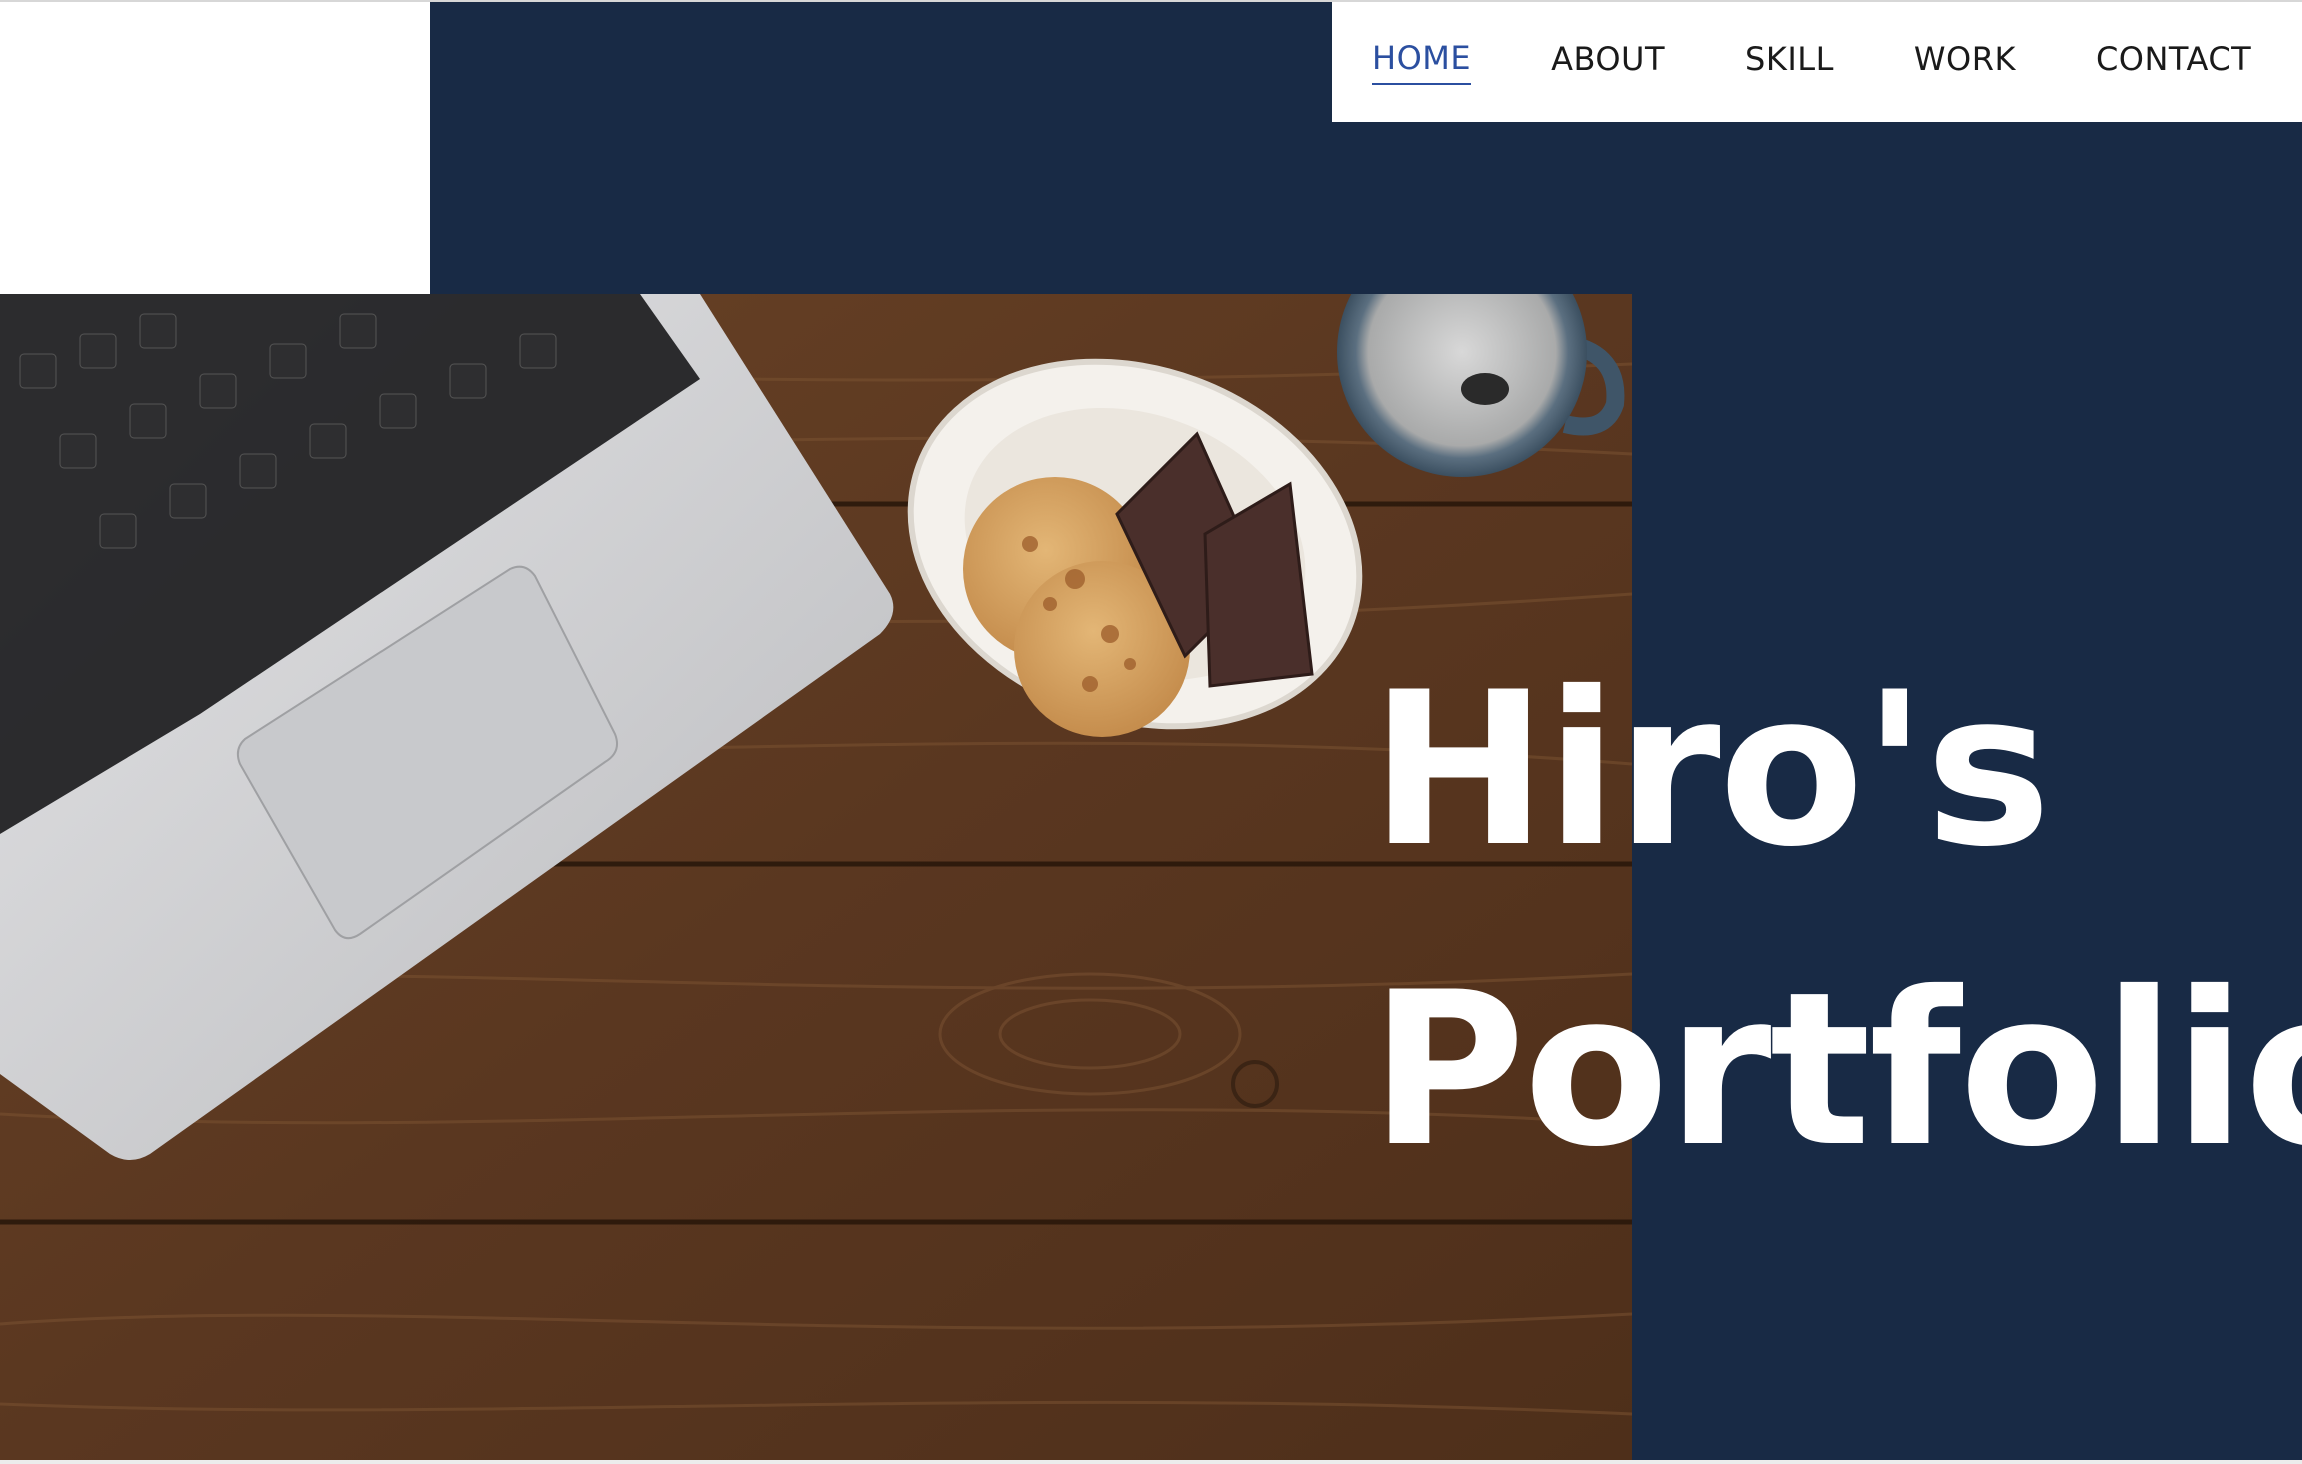 The height and width of the screenshot is (1464, 2302). Describe the element at coordinates (1710, 769) in the screenshot. I see `hero-title-line-1: Hiro's` at that location.